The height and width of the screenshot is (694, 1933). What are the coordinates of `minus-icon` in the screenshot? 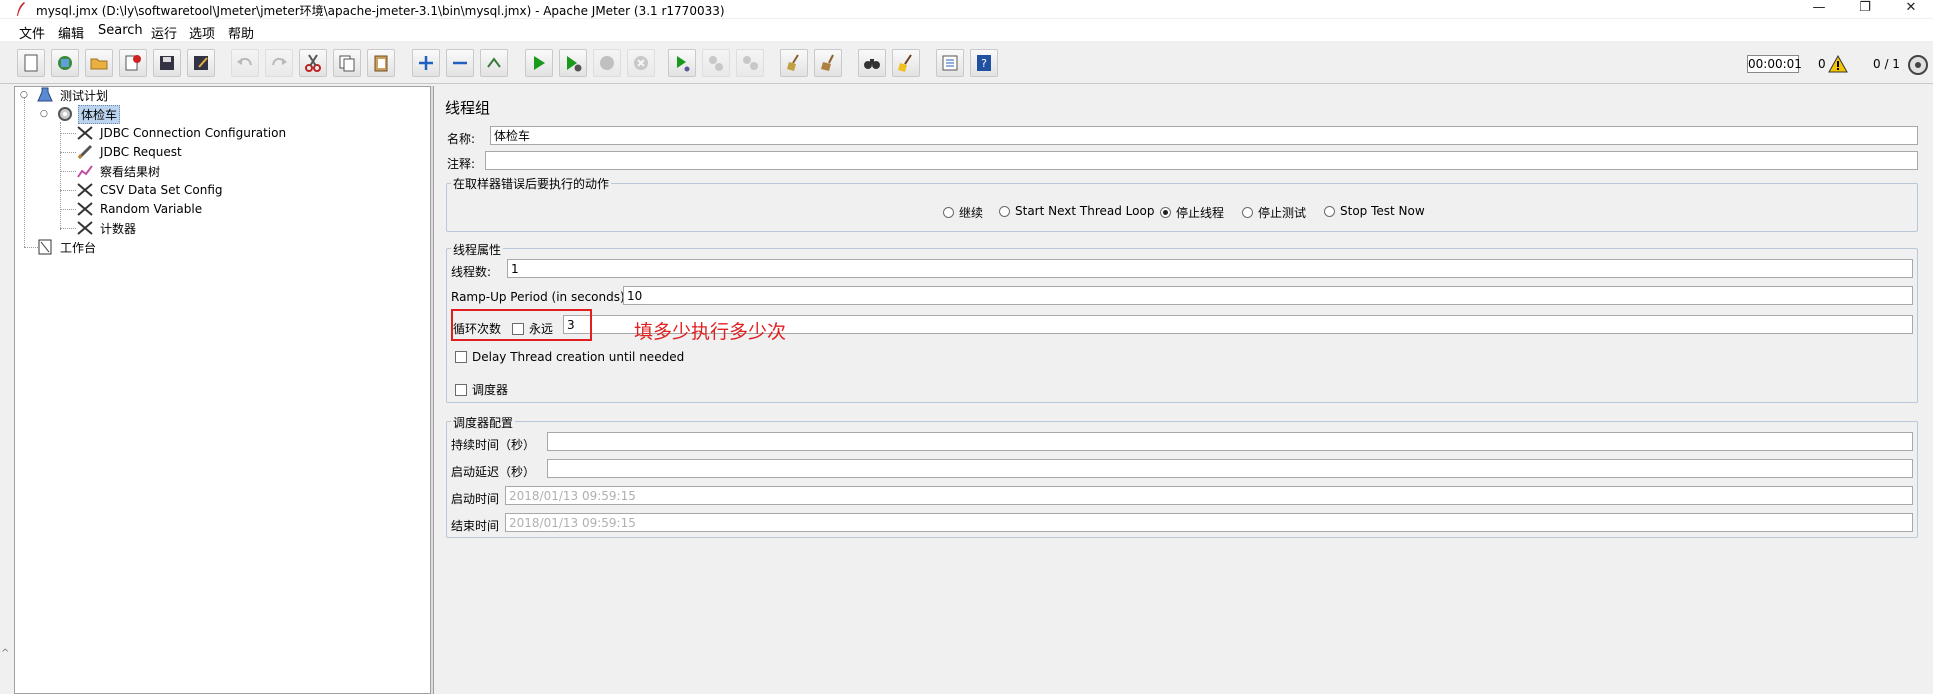 It's located at (460, 63).